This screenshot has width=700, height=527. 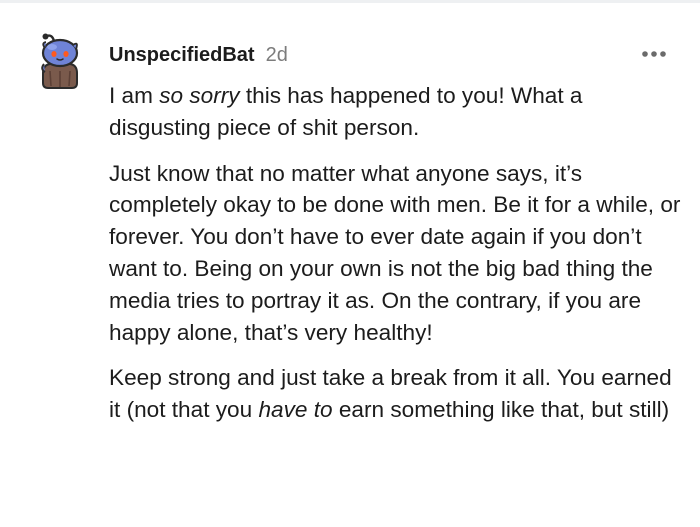 I want to click on user-avatar, so click(x=59, y=60).